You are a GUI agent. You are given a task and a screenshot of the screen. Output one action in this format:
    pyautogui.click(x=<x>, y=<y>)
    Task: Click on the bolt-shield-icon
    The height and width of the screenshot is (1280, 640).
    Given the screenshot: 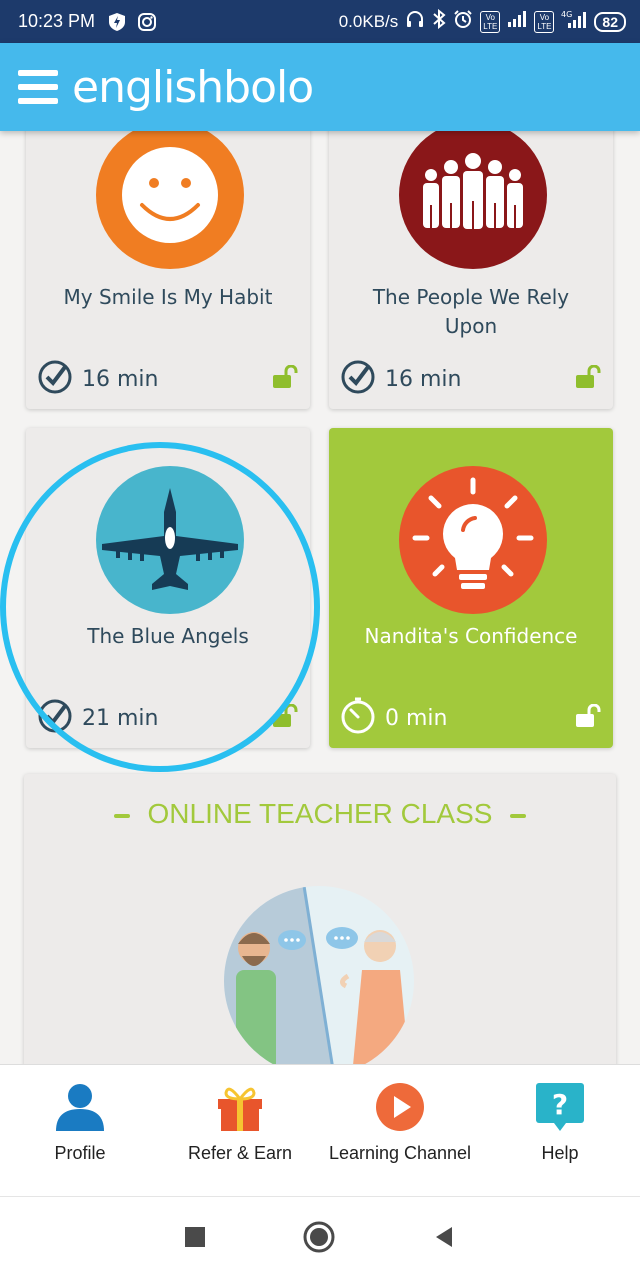 What is the action you would take?
    pyautogui.click(x=117, y=22)
    